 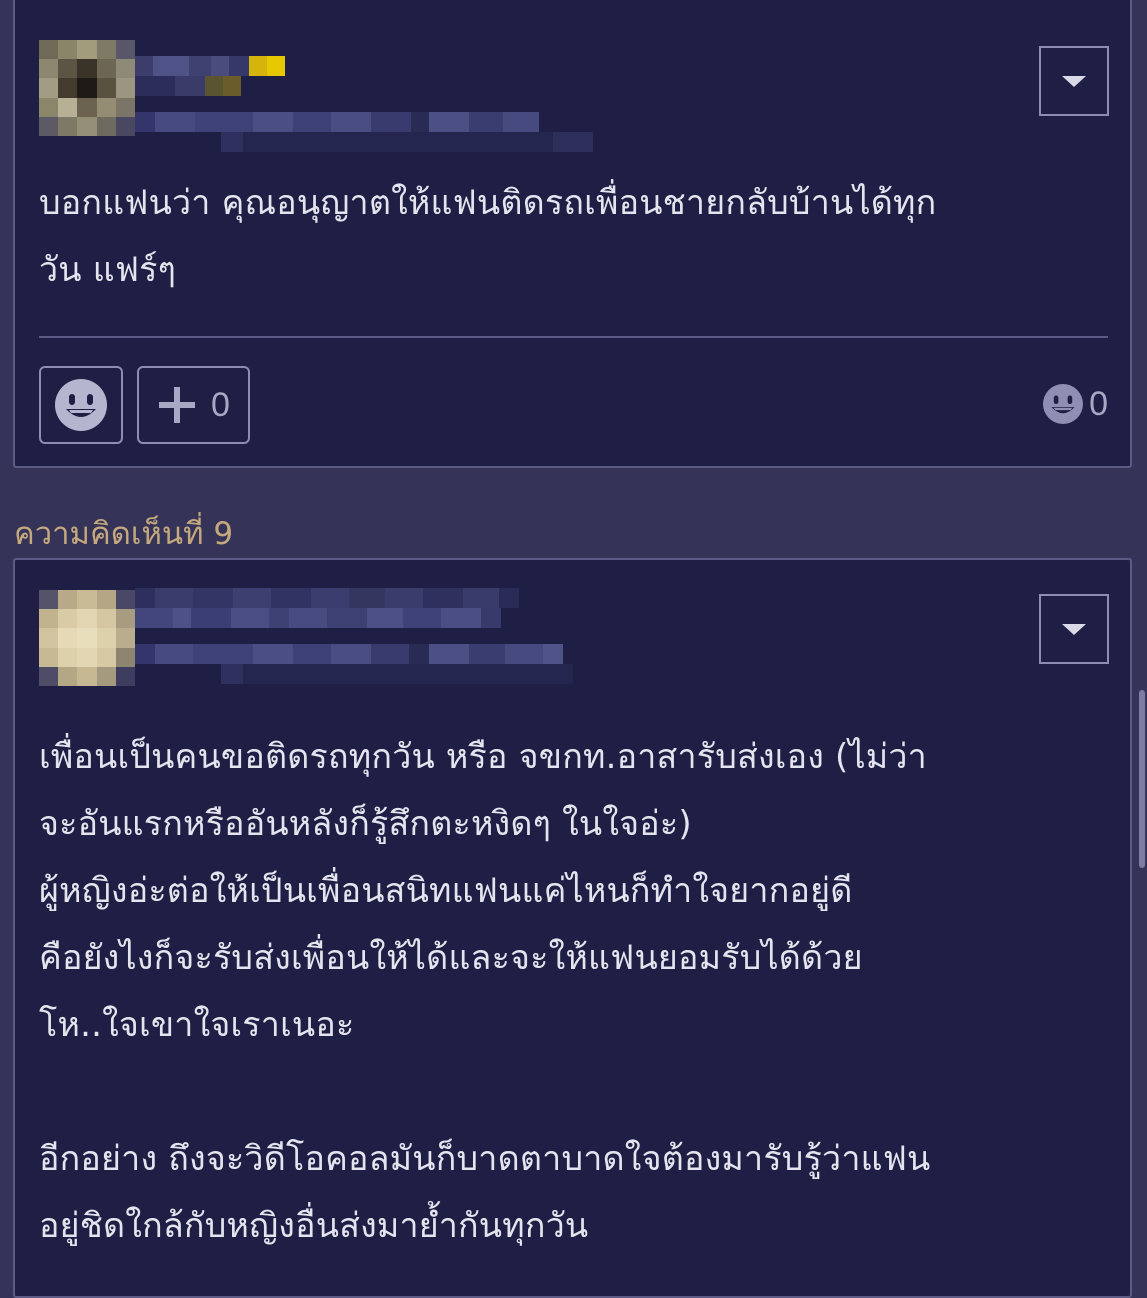 What do you see at coordinates (188, 86) in the screenshot?
I see `badge-redacted` at bounding box center [188, 86].